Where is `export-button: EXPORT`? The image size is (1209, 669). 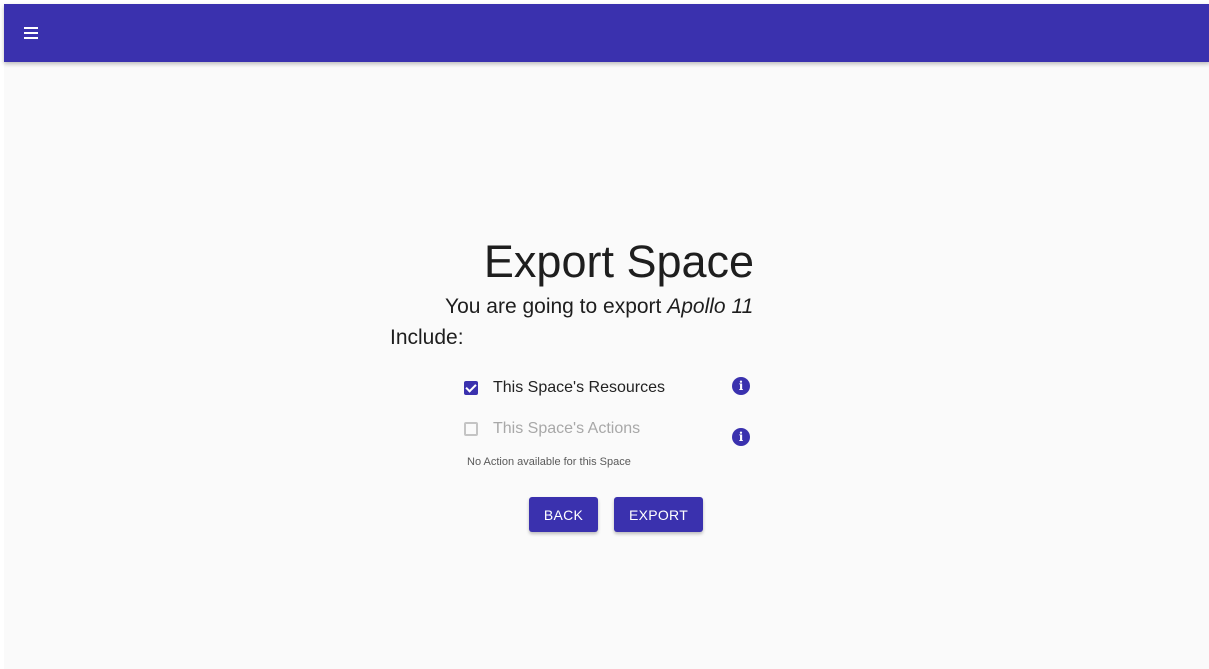 export-button: EXPORT is located at coordinates (658, 514).